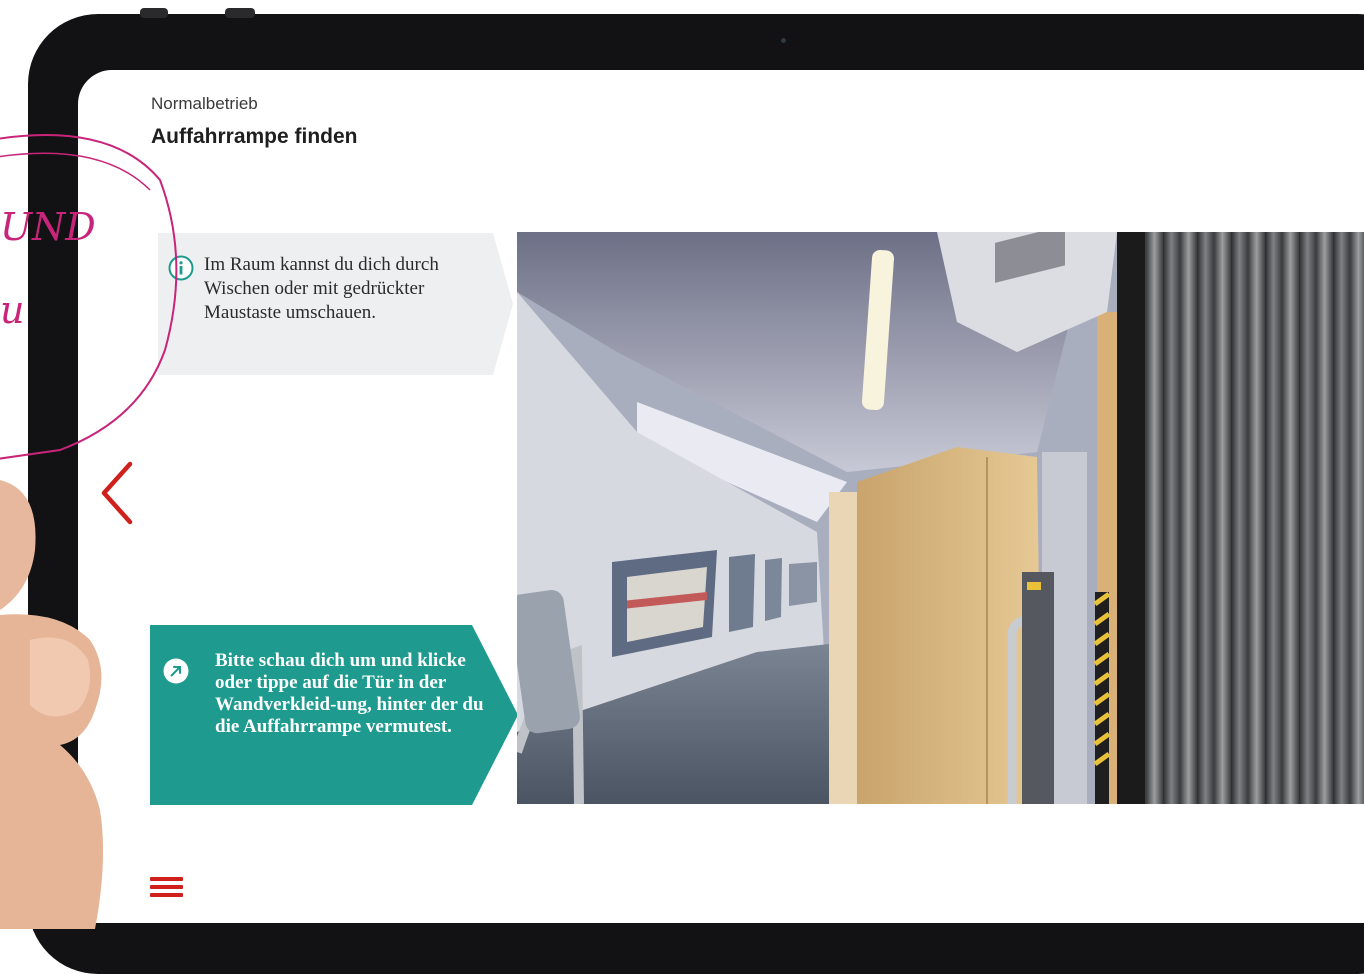 This screenshot has height=974, width=1364. What do you see at coordinates (52, 704) in the screenshot?
I see `hand` at bounding box center [52, 704].